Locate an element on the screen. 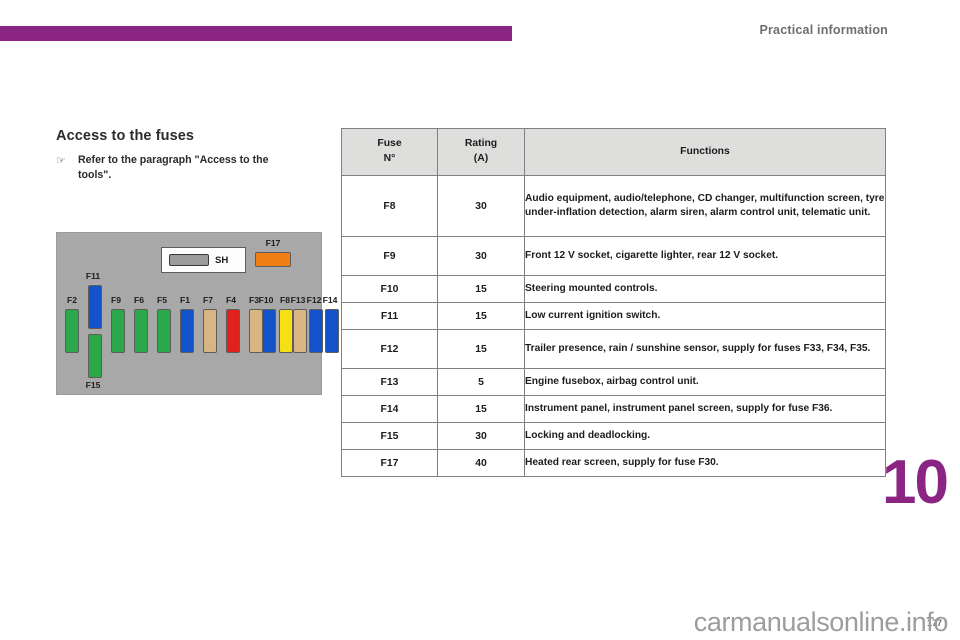  fuse-slot-f9 is located at coordinates (118, 331).